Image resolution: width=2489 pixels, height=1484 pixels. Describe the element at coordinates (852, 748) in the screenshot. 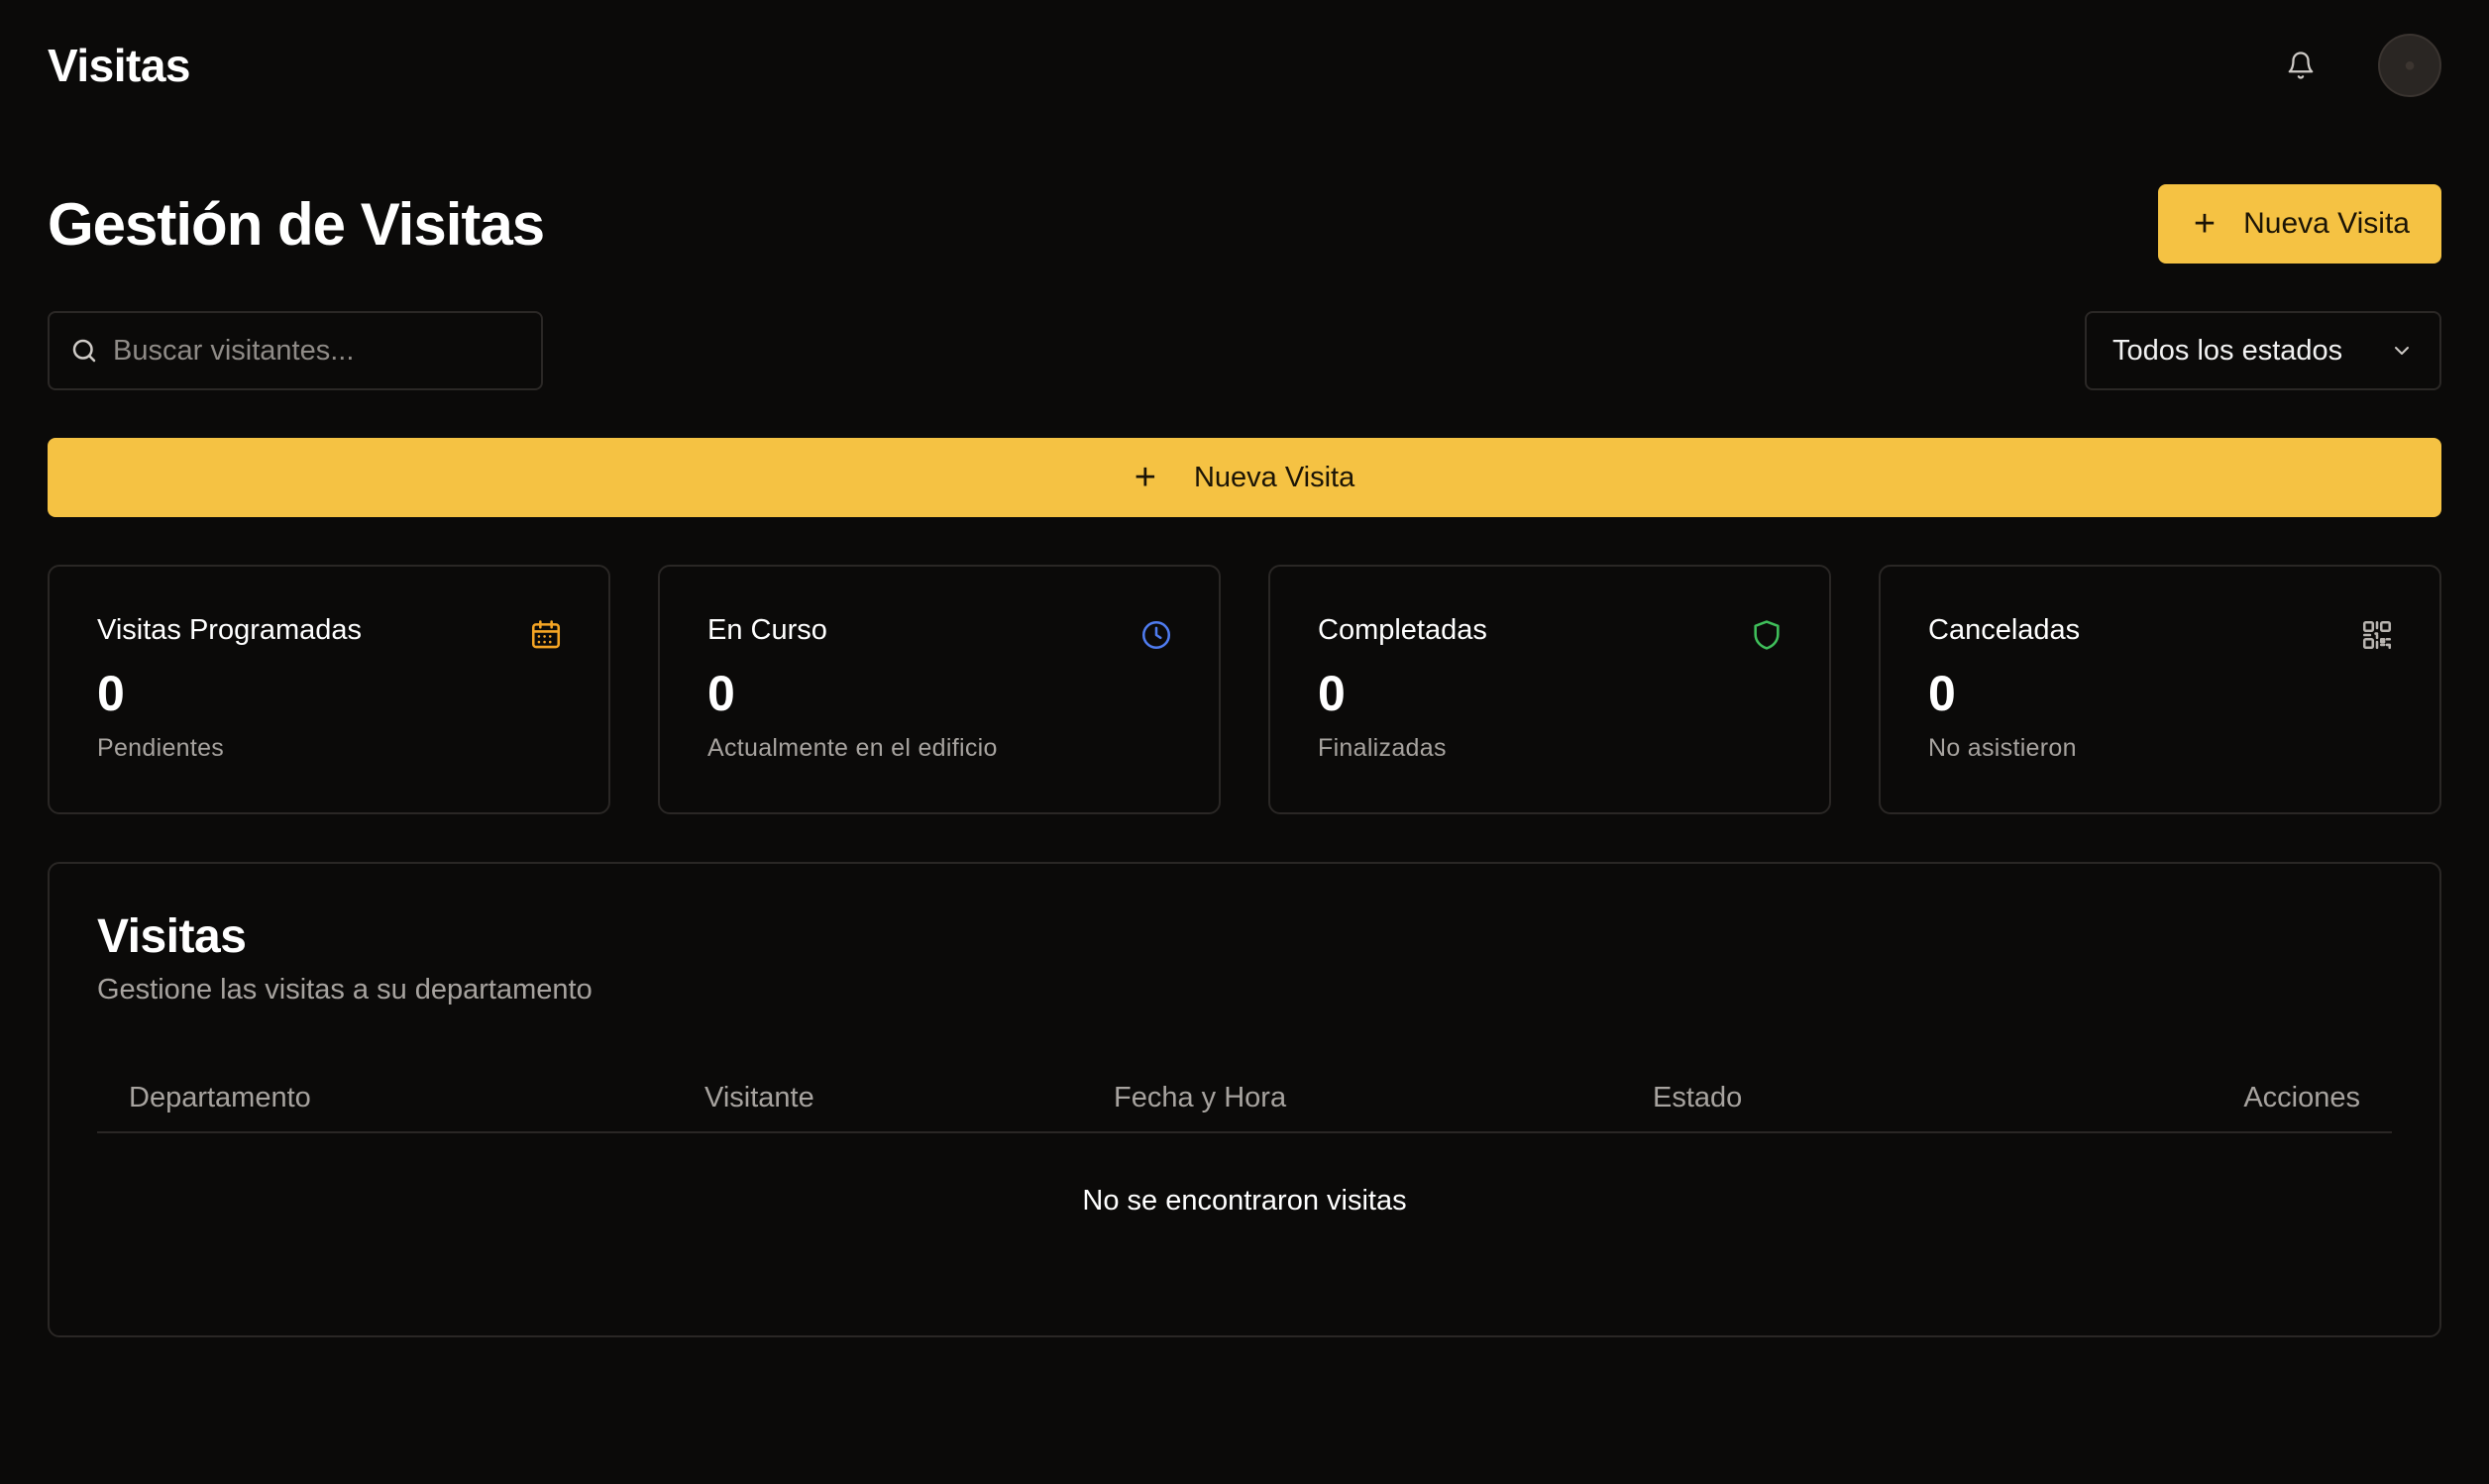

I see `stat-card-subtitle: Actualmente en el edificio` at that location.